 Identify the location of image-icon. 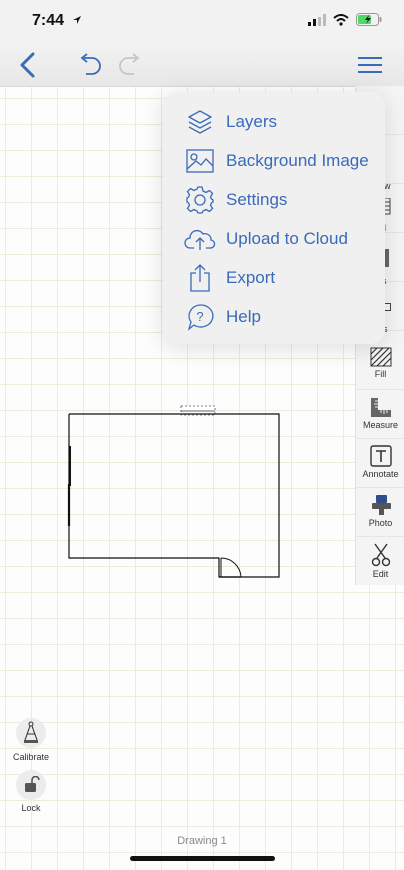
(200, 161).